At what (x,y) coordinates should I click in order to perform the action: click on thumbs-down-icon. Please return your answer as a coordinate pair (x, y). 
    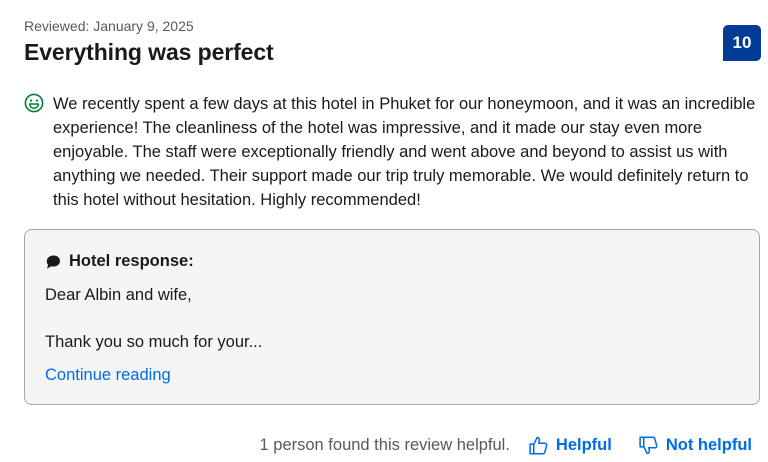
    Looking at the image, I should click on (648, 445).